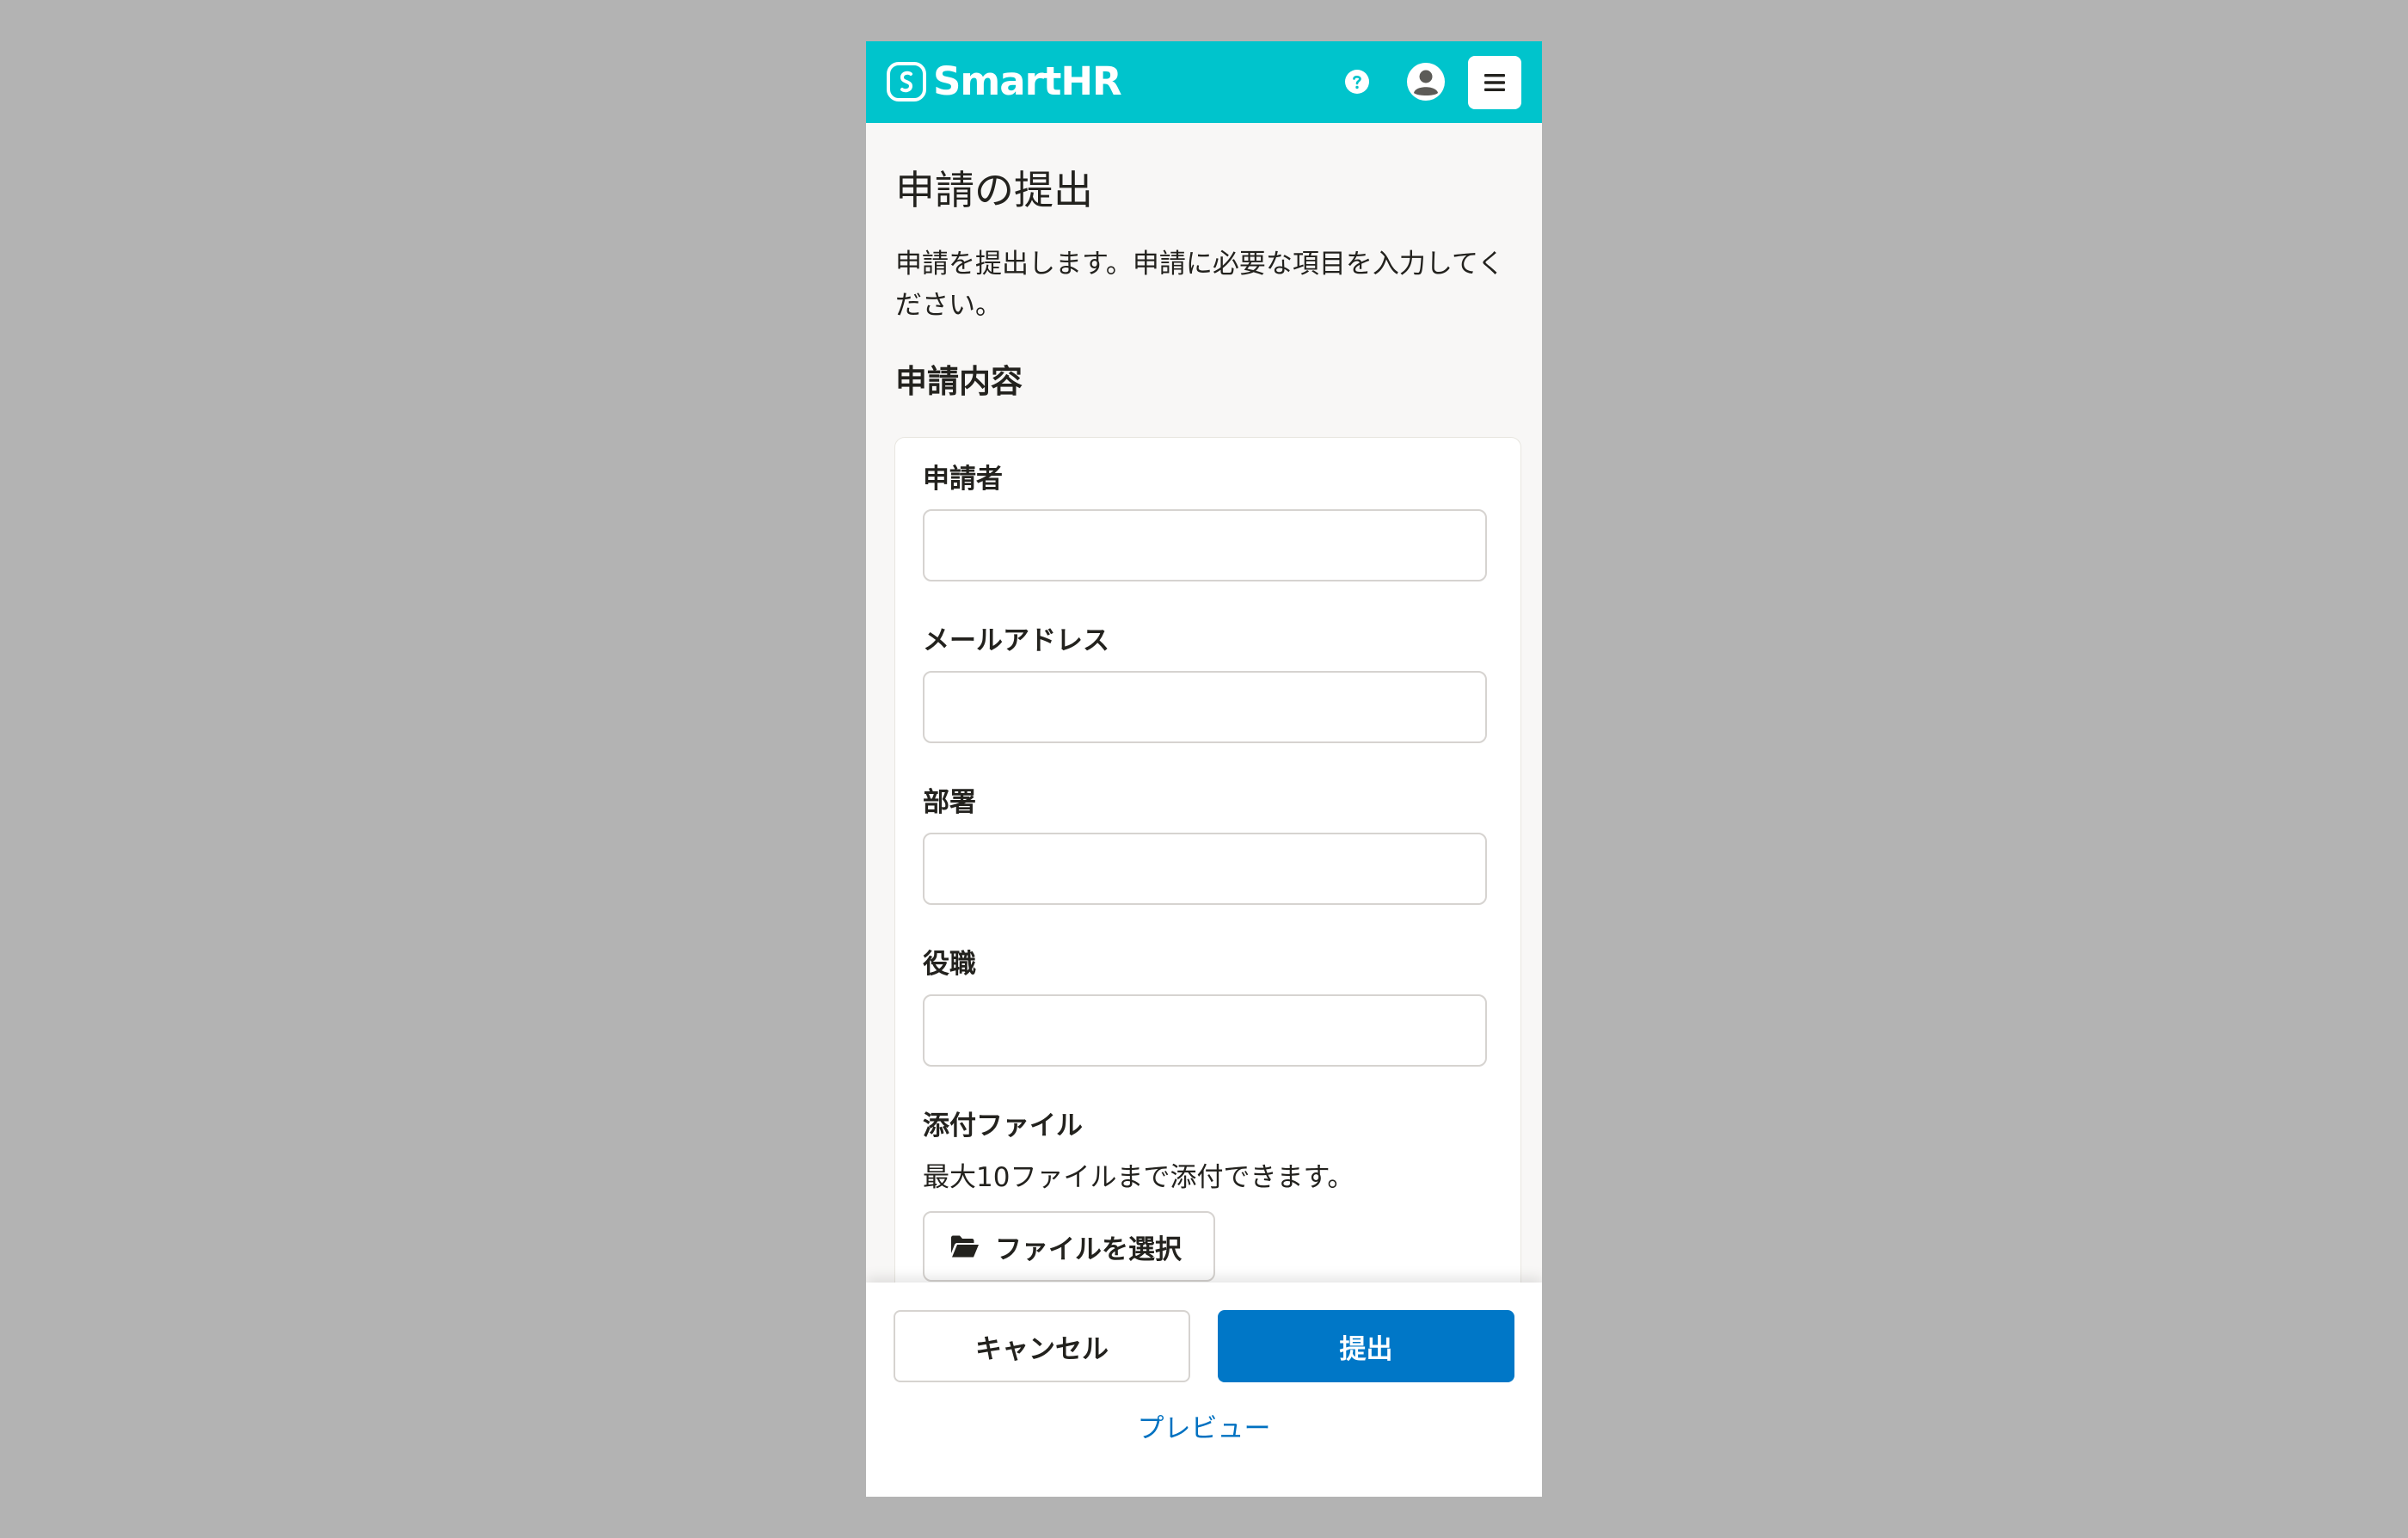 The width and height of the screenshot is (2408, 1538). What do you see at coordinates (1027, 81) in the screenshot?
I see `logo-text: SmartHR` at bounding box center [1027, 81].